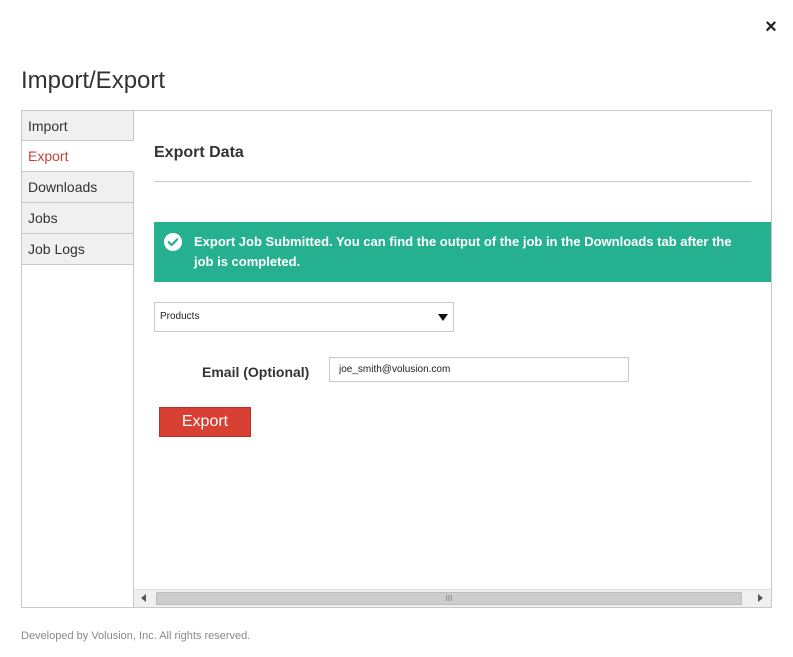 Image resolution: width=793 pixels, height=657 pixels. I want to click on tab-jobs: Jobs, so click(77, 218).